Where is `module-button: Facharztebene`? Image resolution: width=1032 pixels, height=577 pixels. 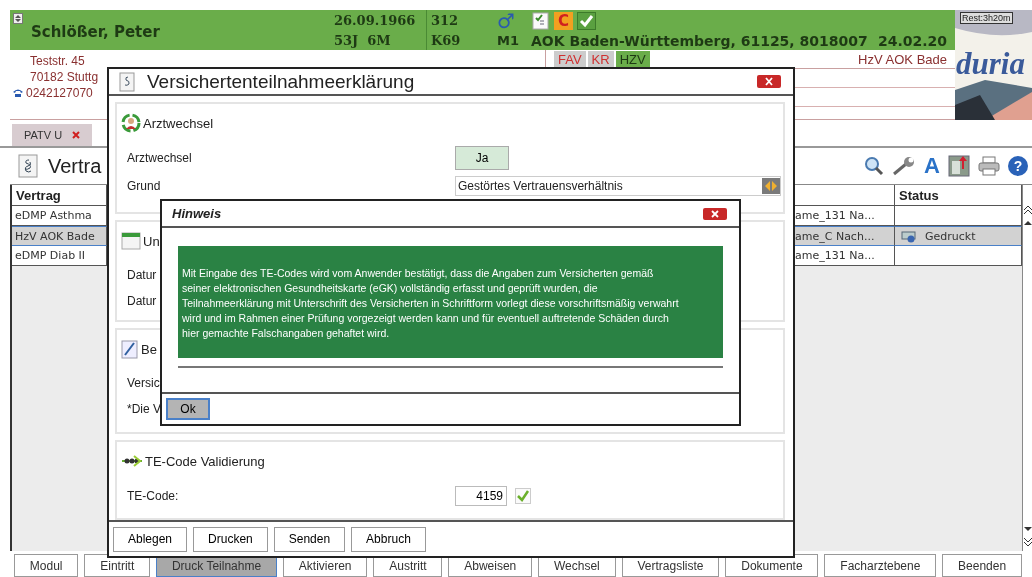
module-button: Facharztebene is located at coordinates (880, 565).